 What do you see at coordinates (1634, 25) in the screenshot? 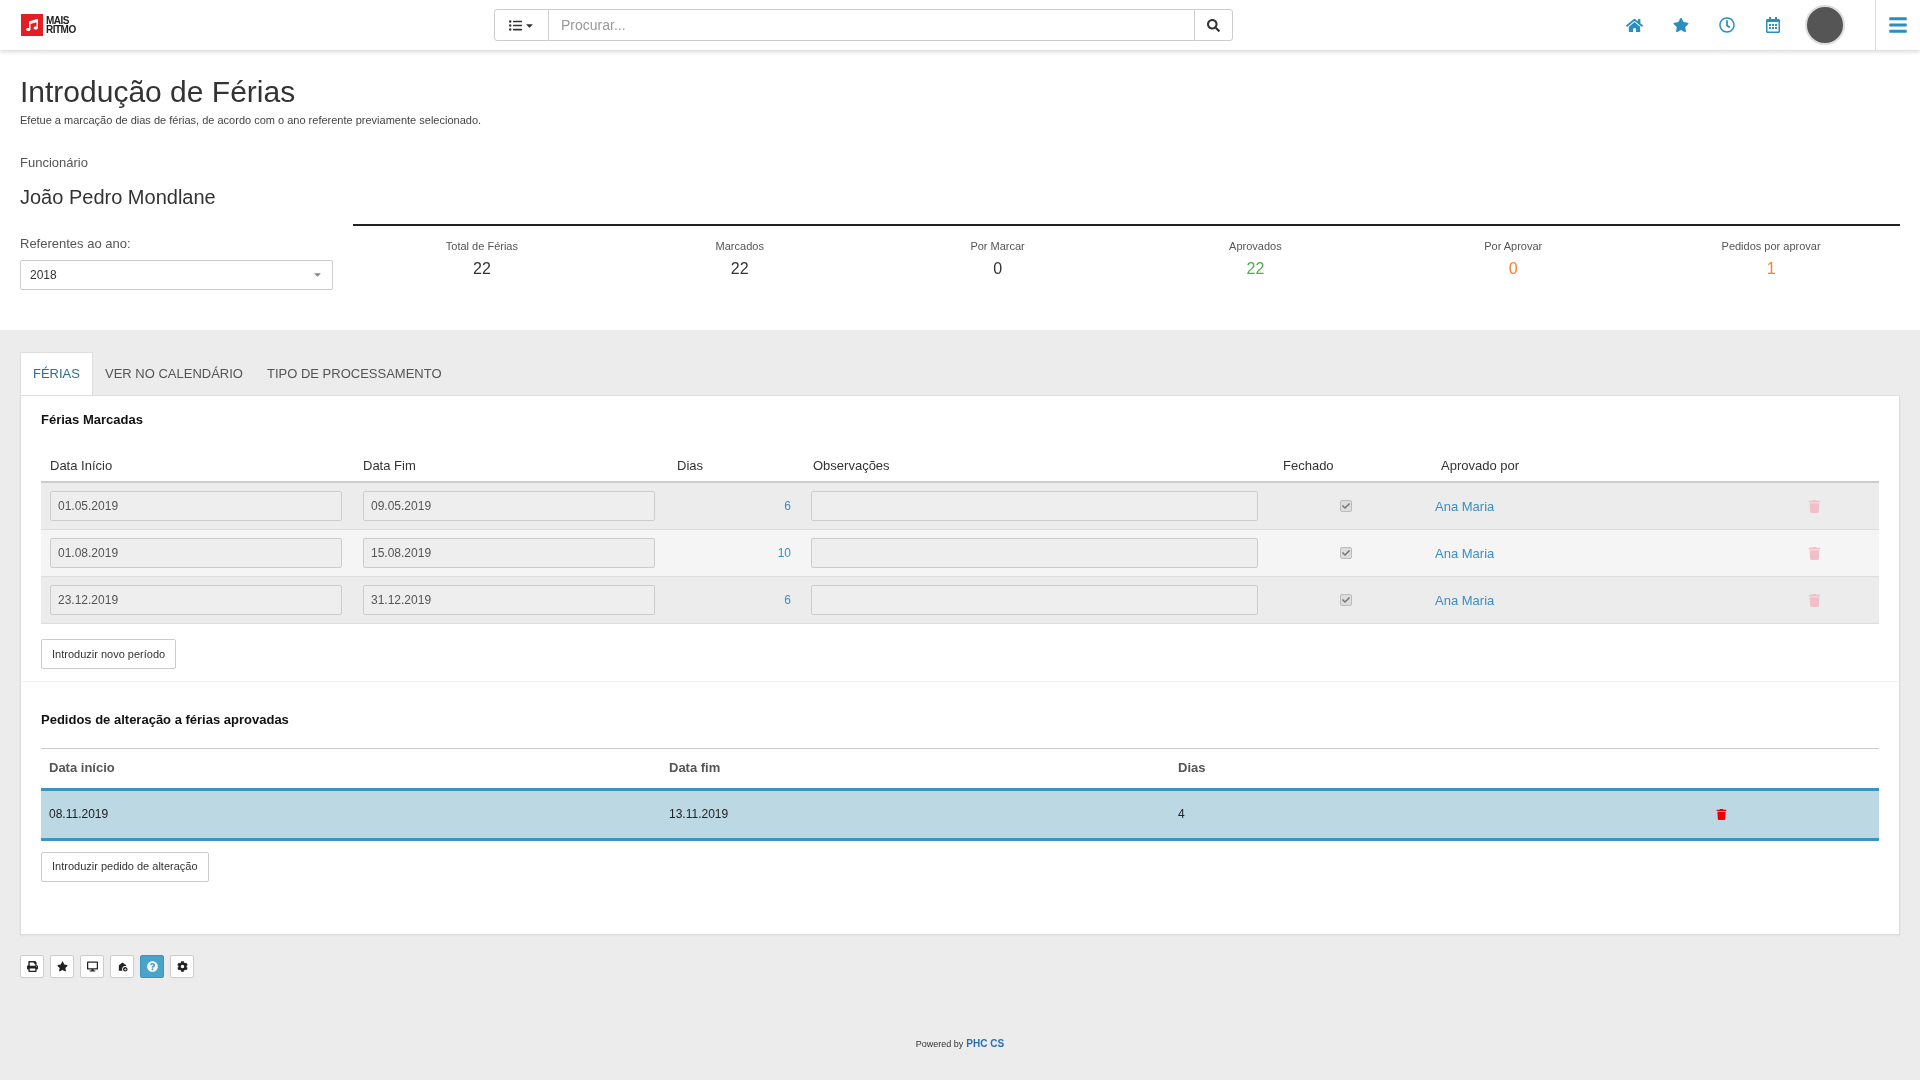
I see `home-button` at bounding box center [1634, 25].